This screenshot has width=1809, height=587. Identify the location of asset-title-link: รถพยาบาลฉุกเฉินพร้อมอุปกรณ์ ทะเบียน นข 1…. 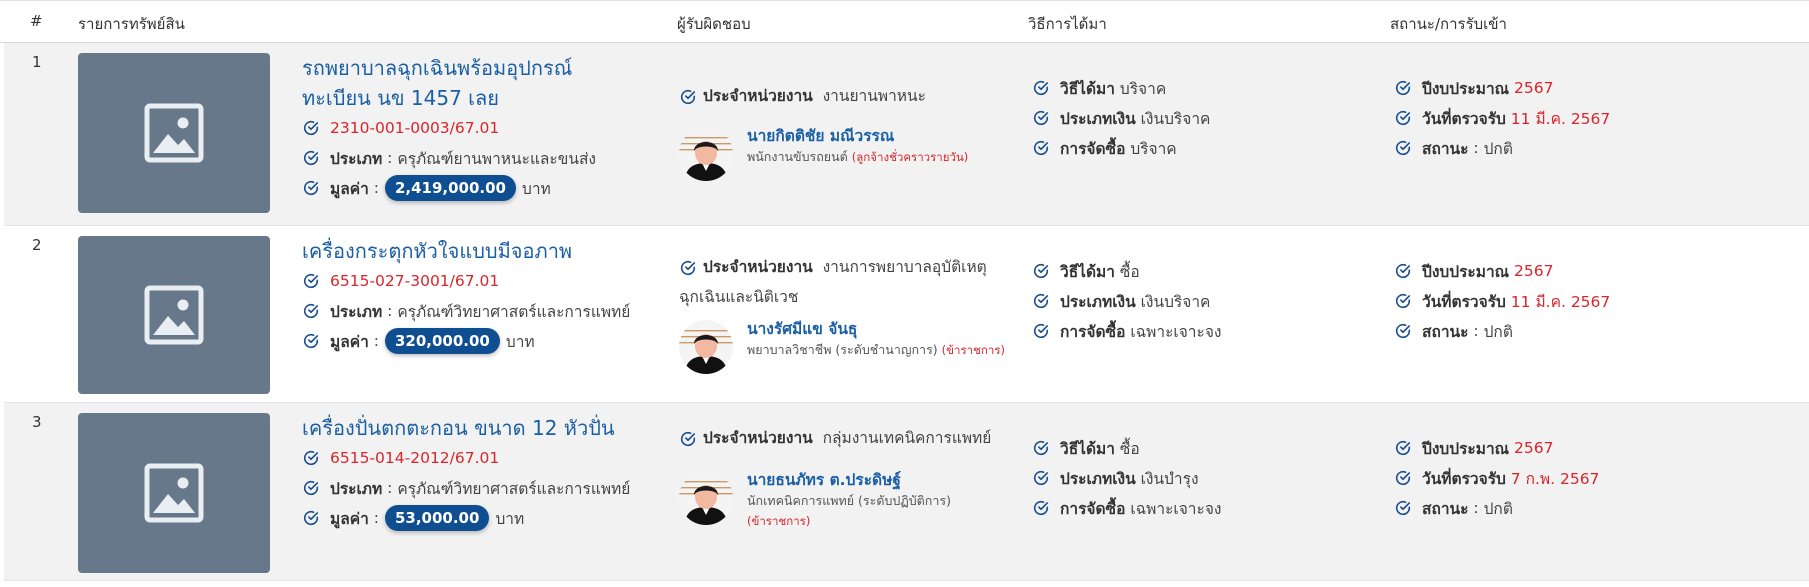
(472, 83).